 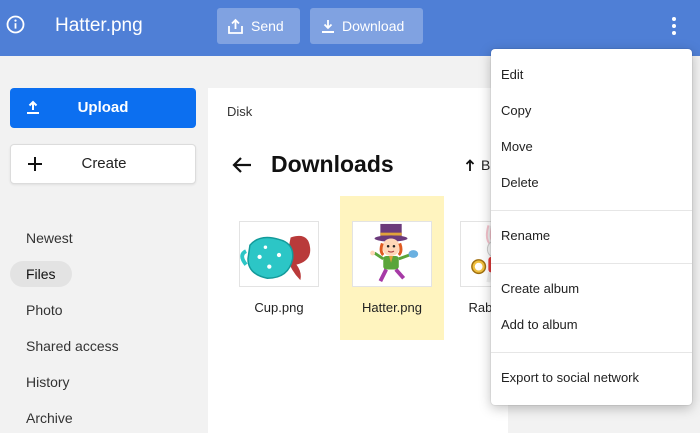 I want to click on sort-label: B, so click(x=486, y=165).